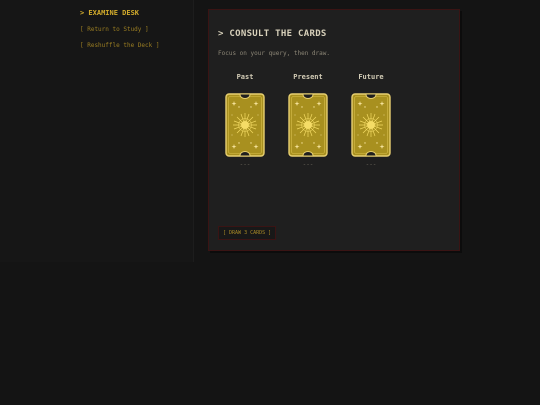 This screenshot has height=405, width=540. Describe the element at coordinates (247, 233) in the screenshot. I see `draw-cards-button: [ DRAW 3 CARDS ]` at that location.